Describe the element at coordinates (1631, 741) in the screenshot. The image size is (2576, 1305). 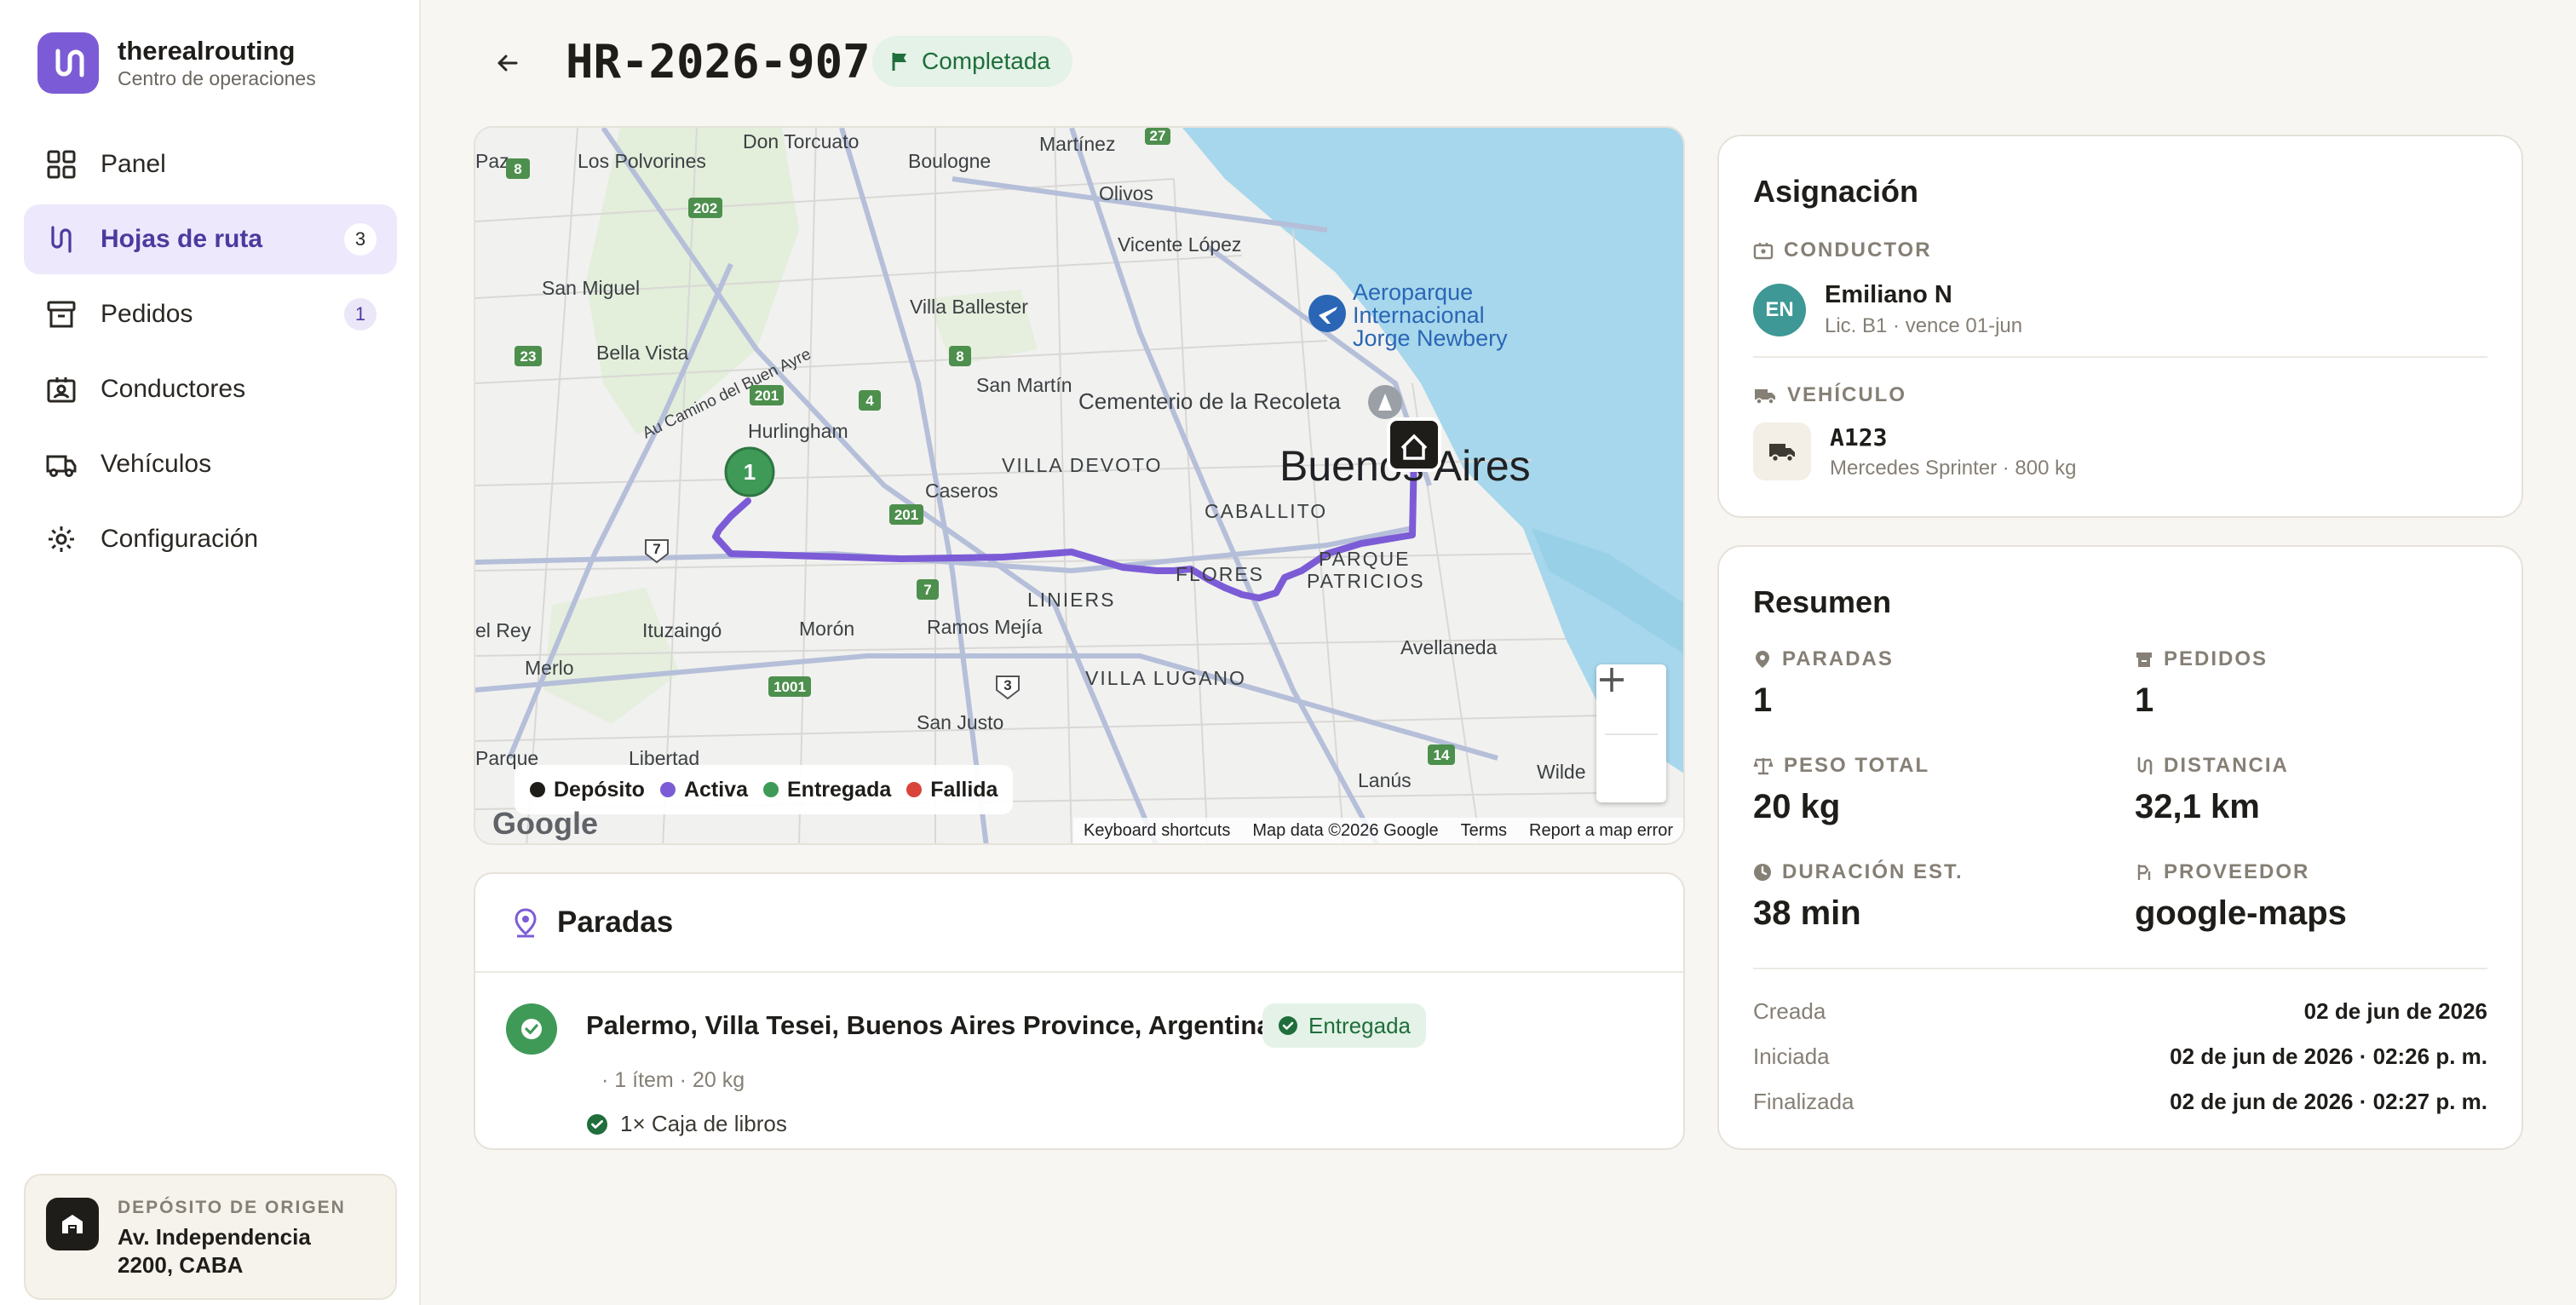
I see `zoom-out-button` at that location.